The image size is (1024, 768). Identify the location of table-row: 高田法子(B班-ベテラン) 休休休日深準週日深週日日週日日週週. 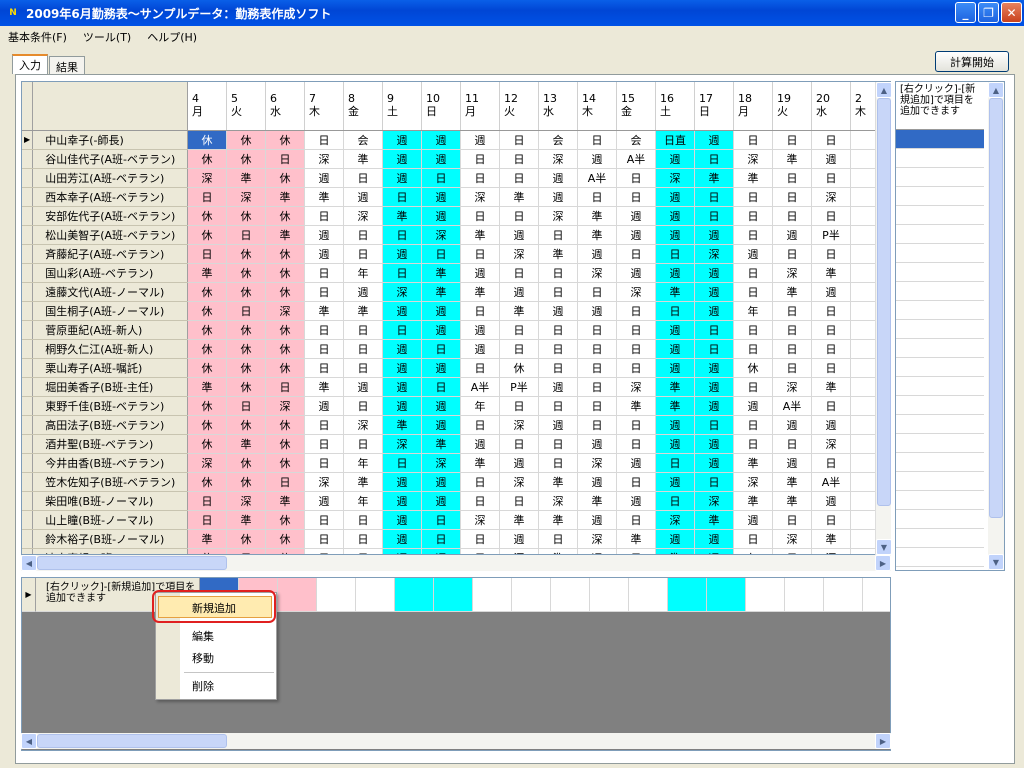
(456, 425).